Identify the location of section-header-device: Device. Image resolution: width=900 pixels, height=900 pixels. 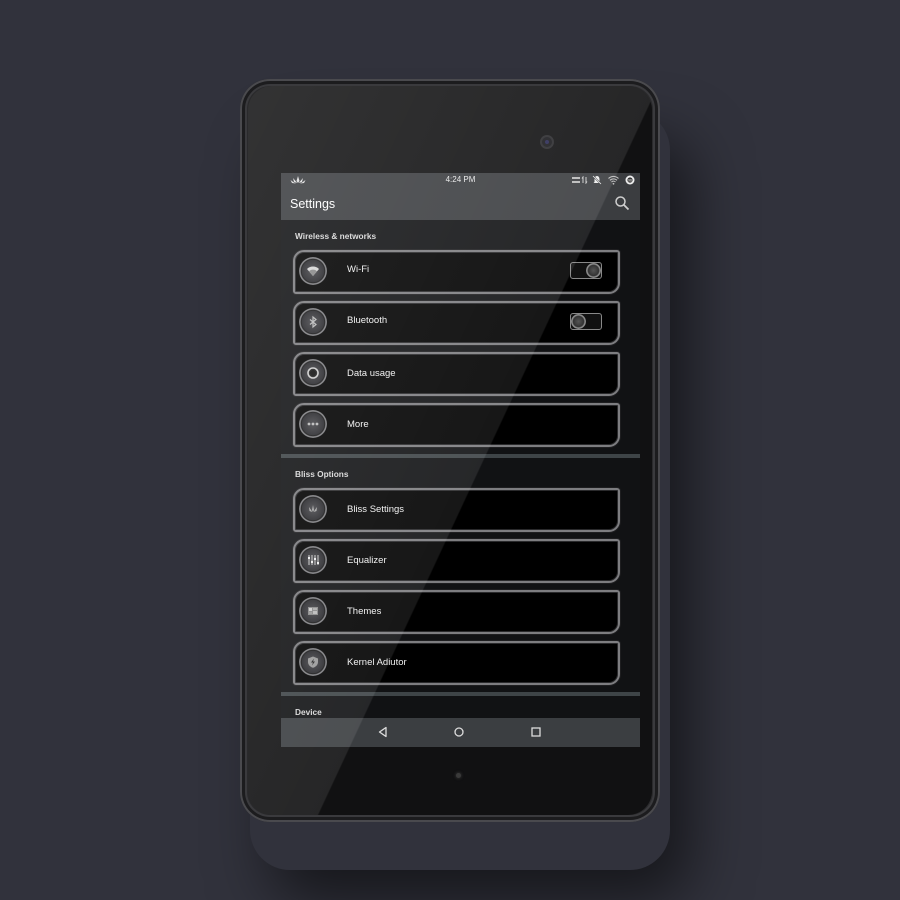
(460, 707).